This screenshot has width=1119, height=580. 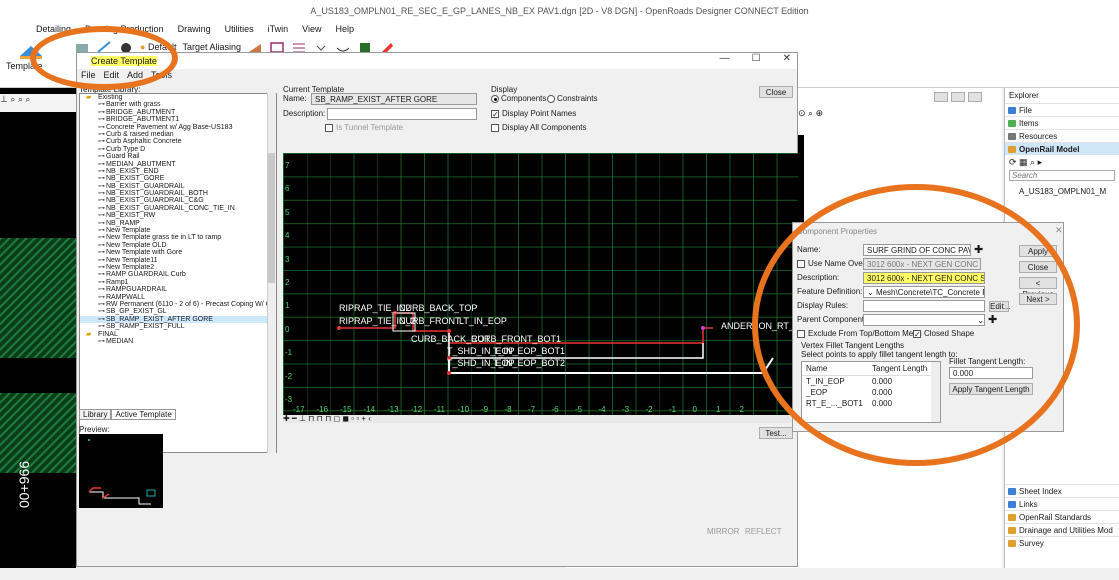 What do you see at coordinates (533, 113) in the screenshot?
I see `display-point-names-checkbox: Display Point Names` at bounding box center [533, 113].